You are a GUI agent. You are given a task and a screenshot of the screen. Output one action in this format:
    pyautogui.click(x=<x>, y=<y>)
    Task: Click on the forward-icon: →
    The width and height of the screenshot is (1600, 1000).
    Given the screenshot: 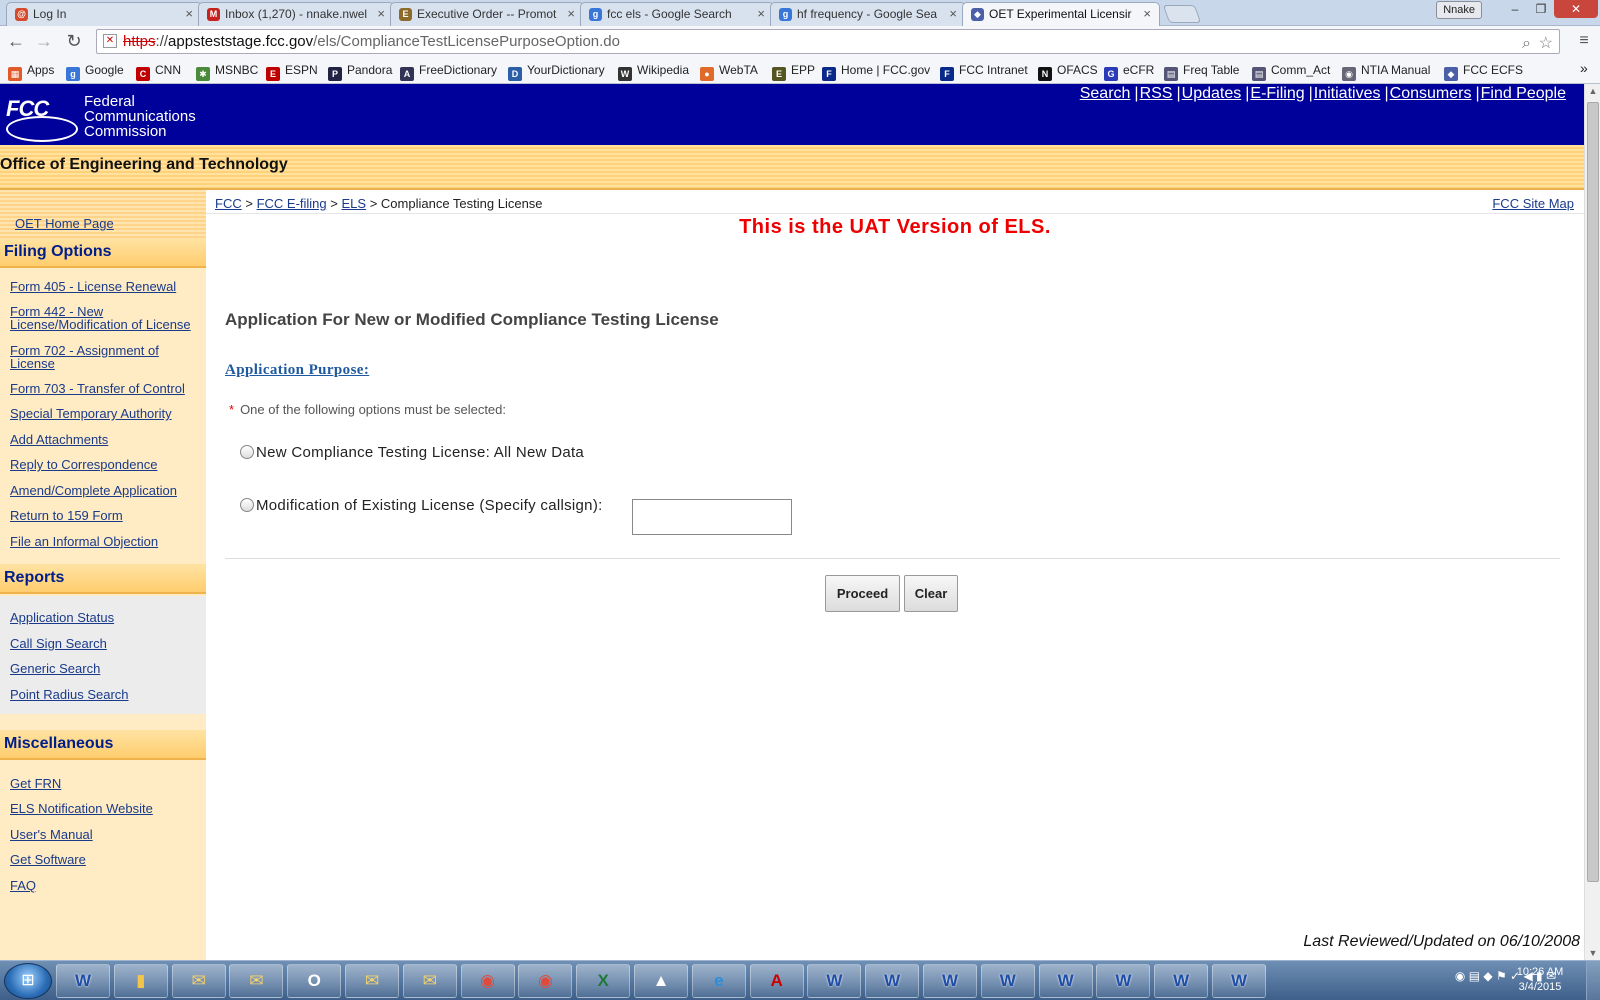 What is the action you would take?
    pyautogui.click(x=44, y=42)
    